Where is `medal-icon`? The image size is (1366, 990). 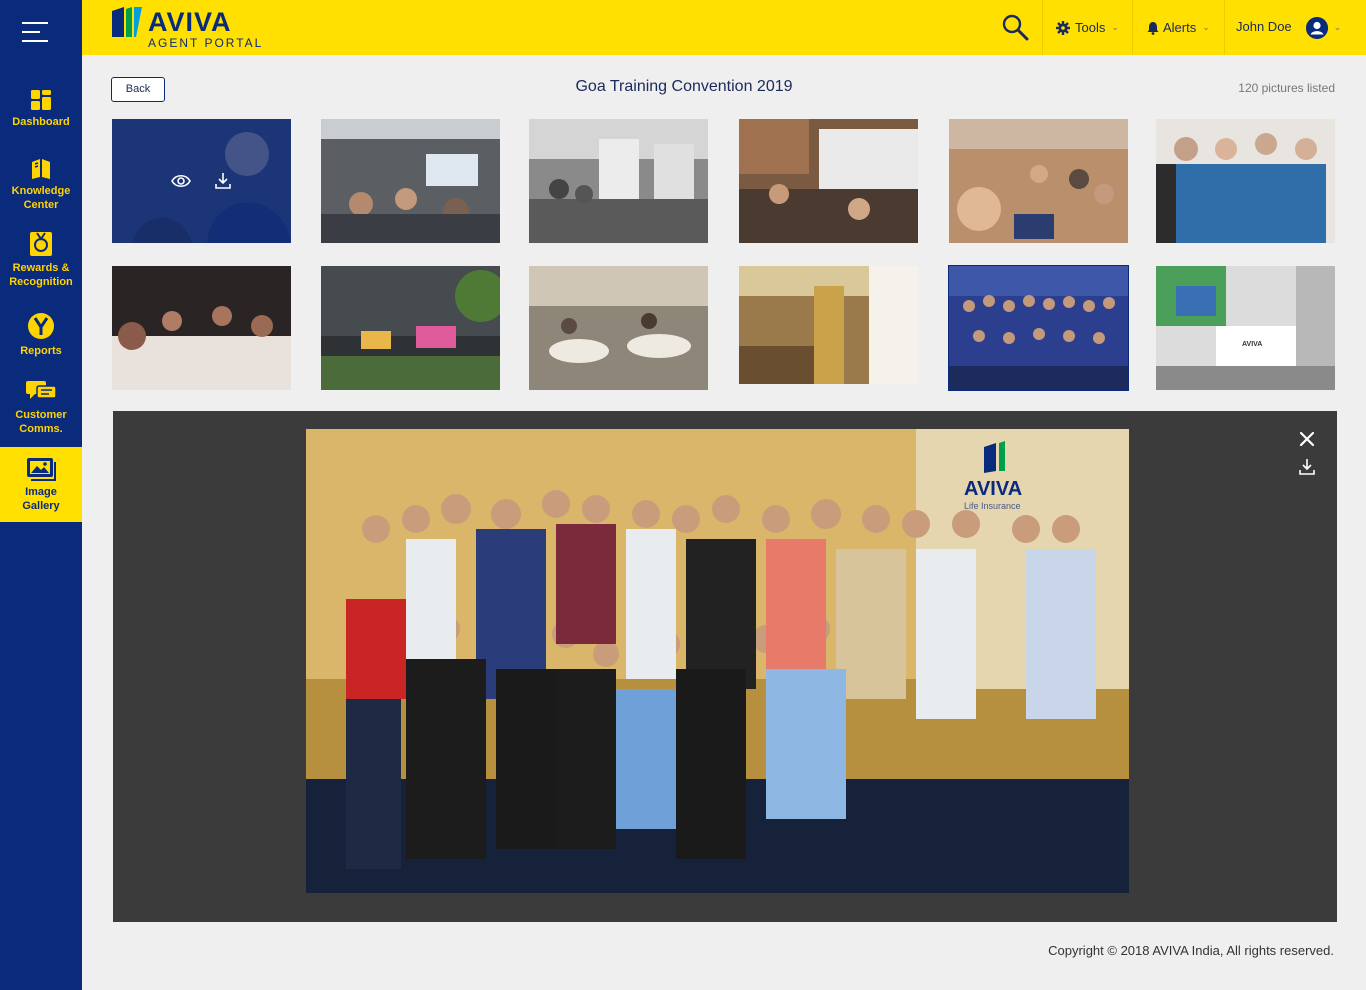 medal-icon is located at coordinates (41, 244).